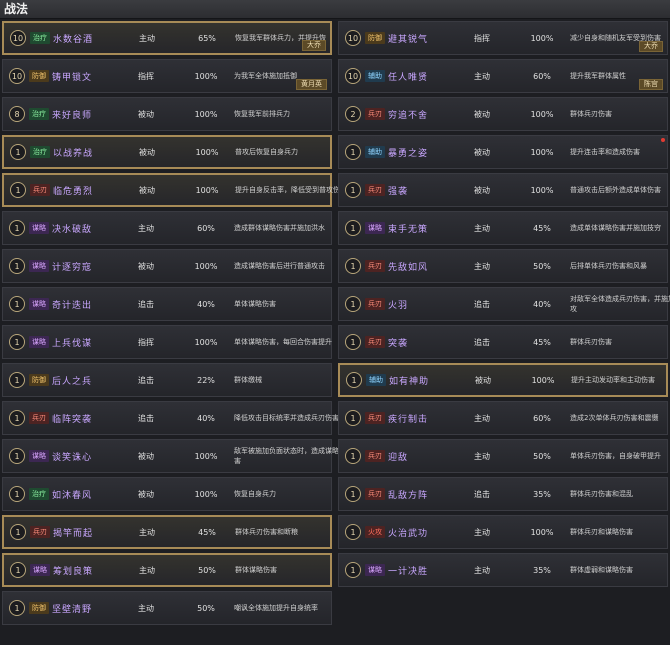 The width and height of the screenshot is (670, 645). I want to click on tactic-description: 提升连击率和造成伤害, so click(605, 152).